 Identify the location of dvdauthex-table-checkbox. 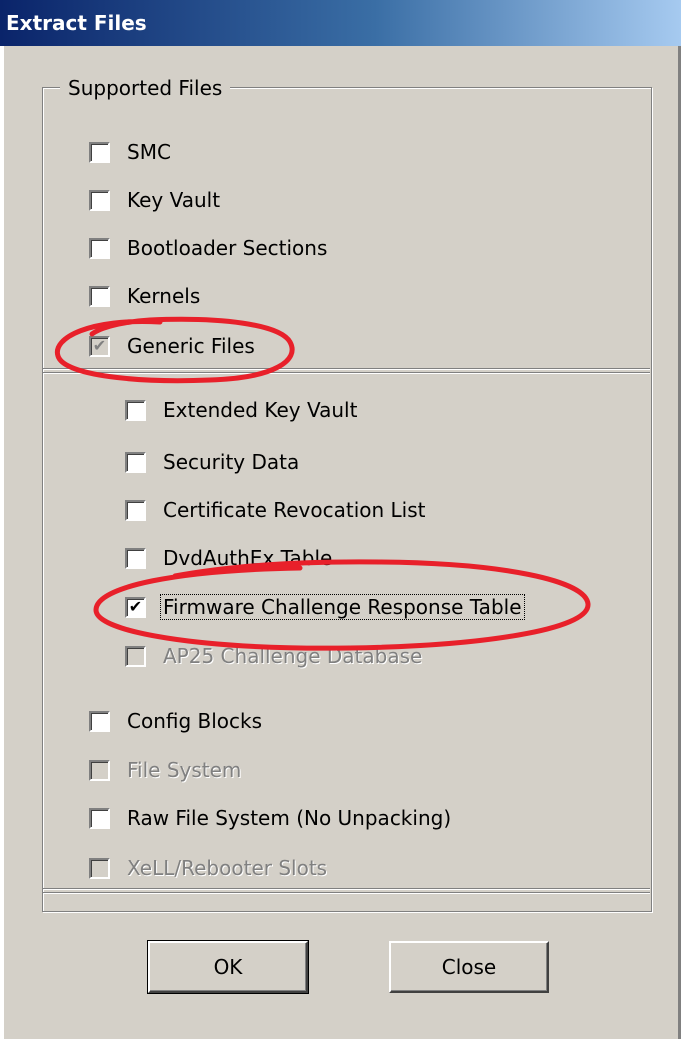
(135, 558).